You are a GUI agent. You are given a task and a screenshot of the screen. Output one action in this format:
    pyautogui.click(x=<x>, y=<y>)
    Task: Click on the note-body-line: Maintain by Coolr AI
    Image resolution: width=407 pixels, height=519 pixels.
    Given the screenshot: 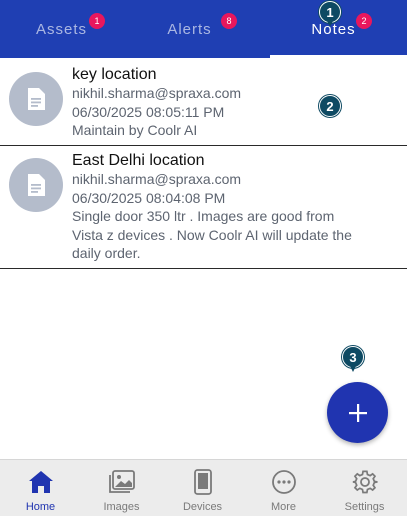 What is the action you would take?
    pyautogui.click(x=135, y=130)
    